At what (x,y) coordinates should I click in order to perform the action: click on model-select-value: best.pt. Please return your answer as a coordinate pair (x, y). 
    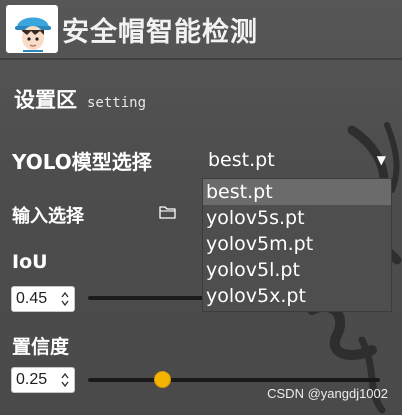
    Looking at the image, I should click on (241, 160).